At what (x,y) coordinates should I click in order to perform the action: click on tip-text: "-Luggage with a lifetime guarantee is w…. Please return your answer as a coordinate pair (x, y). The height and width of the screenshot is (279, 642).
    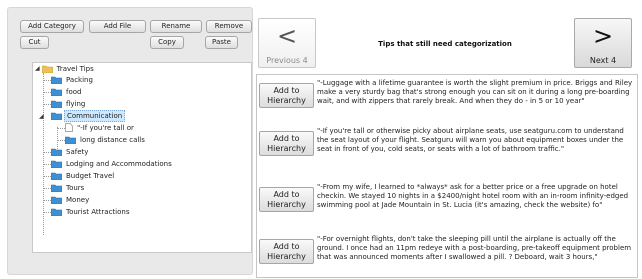
    Looking at the image, I should click on (475, 92).